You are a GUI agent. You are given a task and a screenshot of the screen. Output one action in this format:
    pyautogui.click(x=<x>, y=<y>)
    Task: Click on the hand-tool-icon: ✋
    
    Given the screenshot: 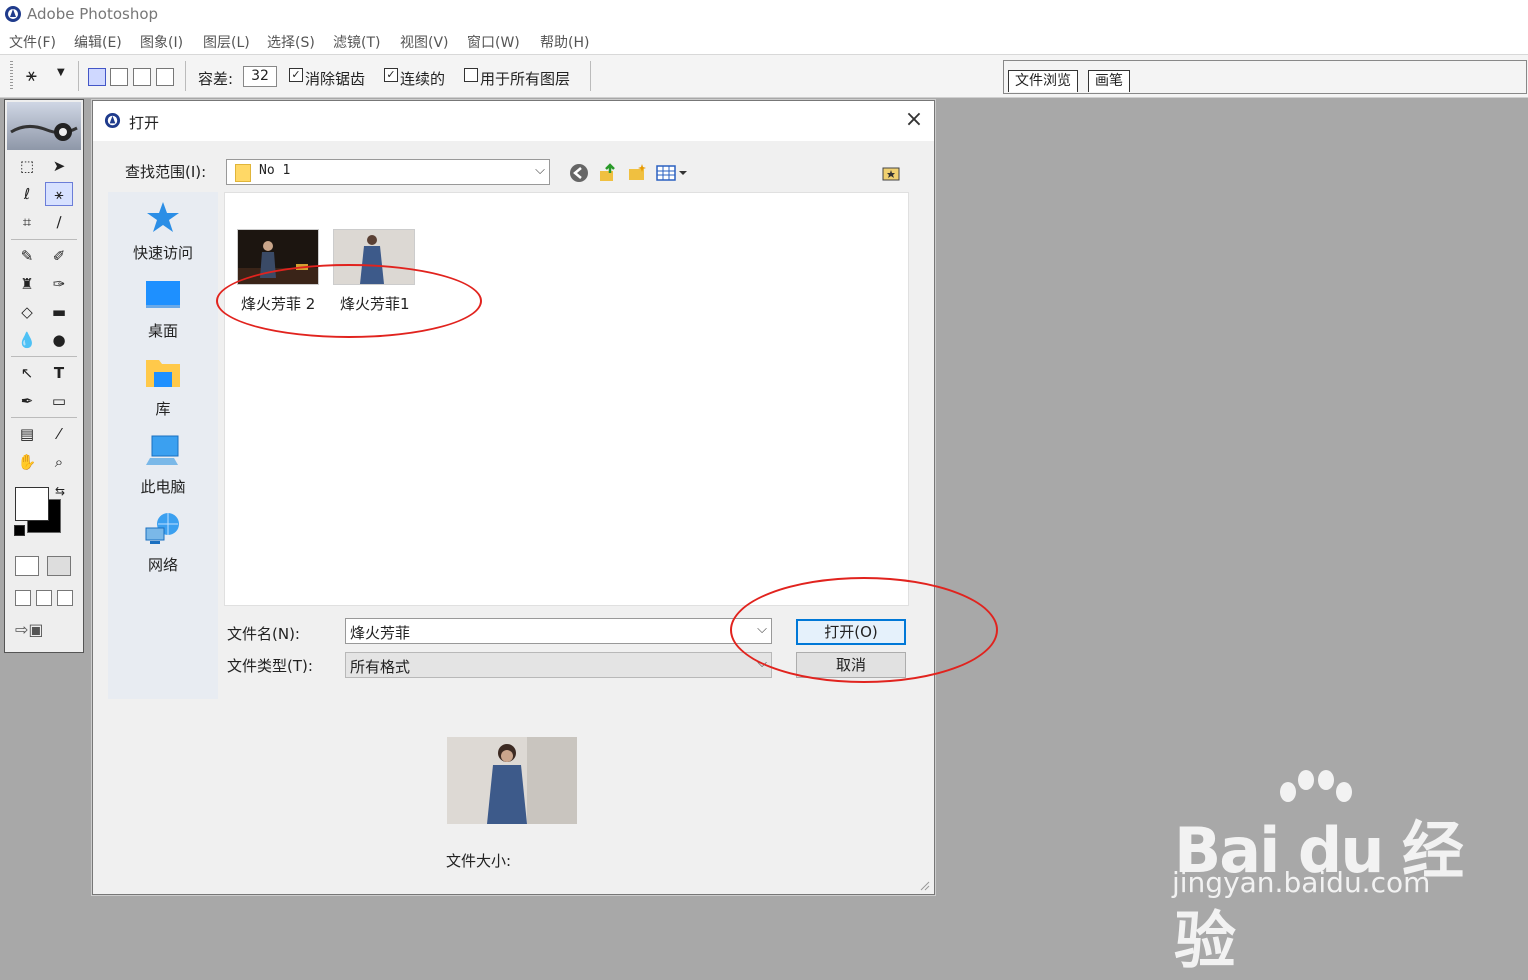 What is the action you would take?
    pyautogui.click(x=27, y=462)
    